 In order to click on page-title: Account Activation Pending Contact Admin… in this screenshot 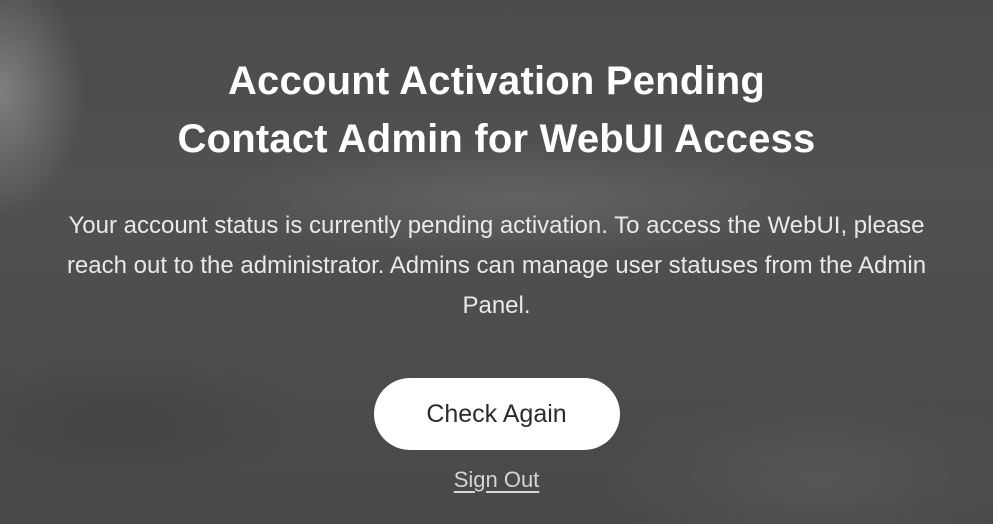, I will do `click(497, 110)`.